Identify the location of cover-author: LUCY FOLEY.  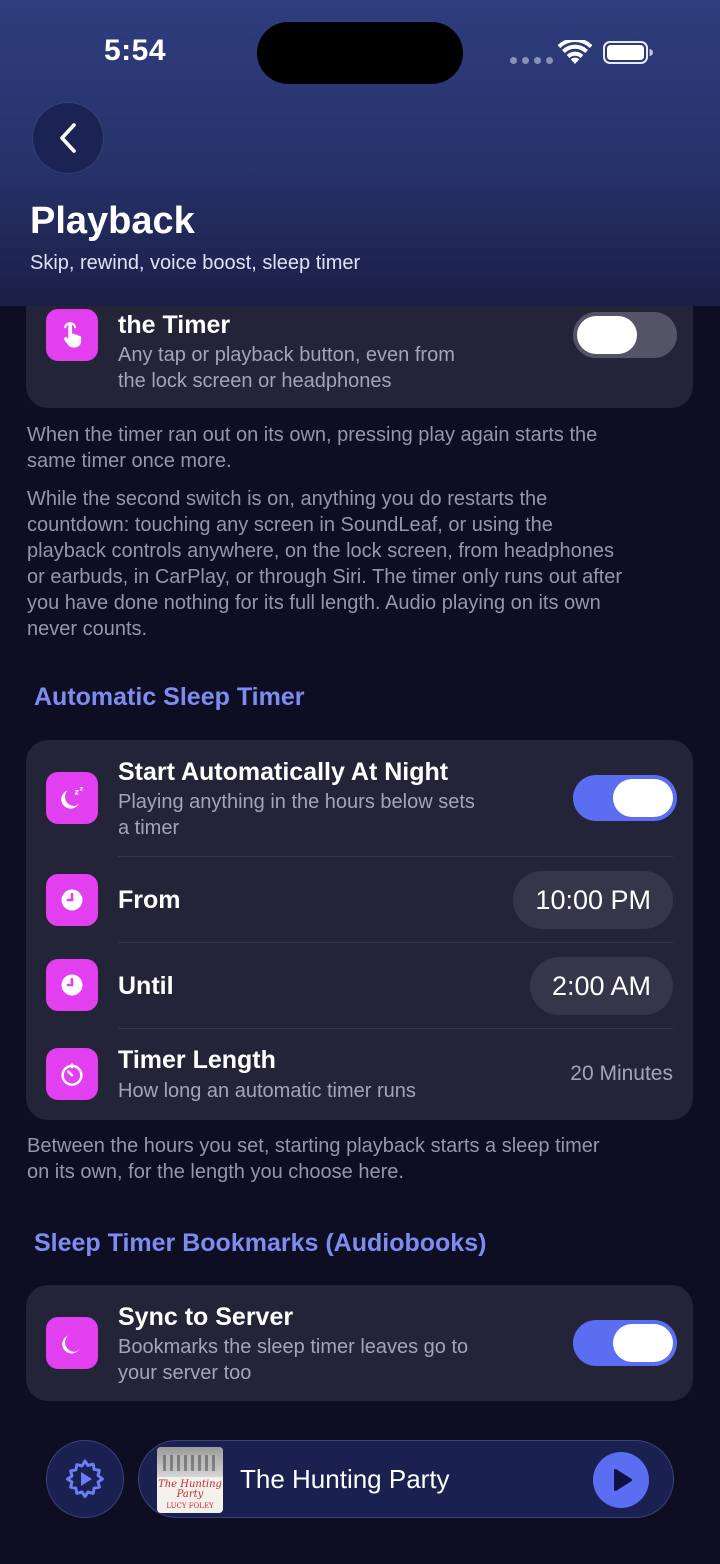
(190, 1506).